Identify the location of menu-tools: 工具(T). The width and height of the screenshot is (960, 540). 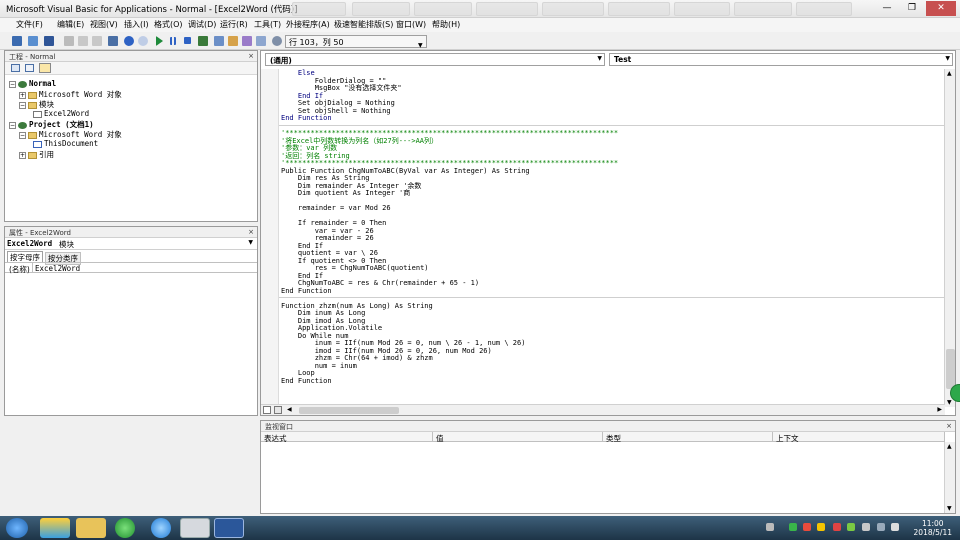
(267, 24).